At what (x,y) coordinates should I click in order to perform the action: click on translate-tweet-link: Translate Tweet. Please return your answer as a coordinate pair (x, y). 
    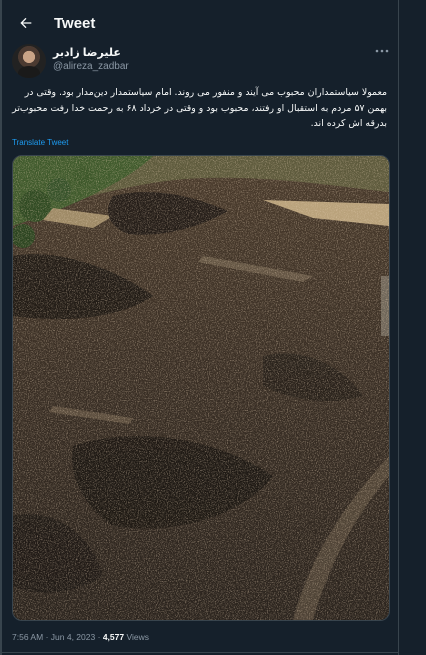
    Looking at the image, I should click on (40, 142).